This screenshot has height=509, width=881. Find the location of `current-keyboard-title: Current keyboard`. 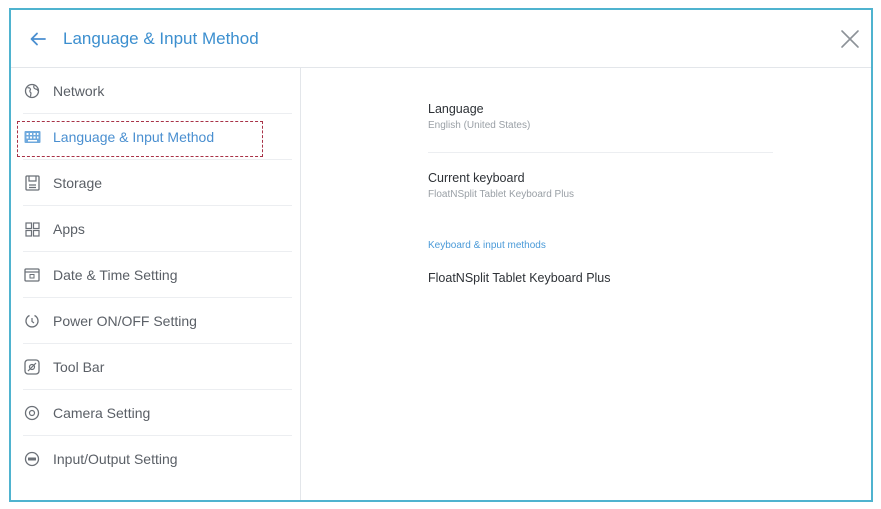

current-keyboard-title: Current keyboard is located at coordinates (476, 178).